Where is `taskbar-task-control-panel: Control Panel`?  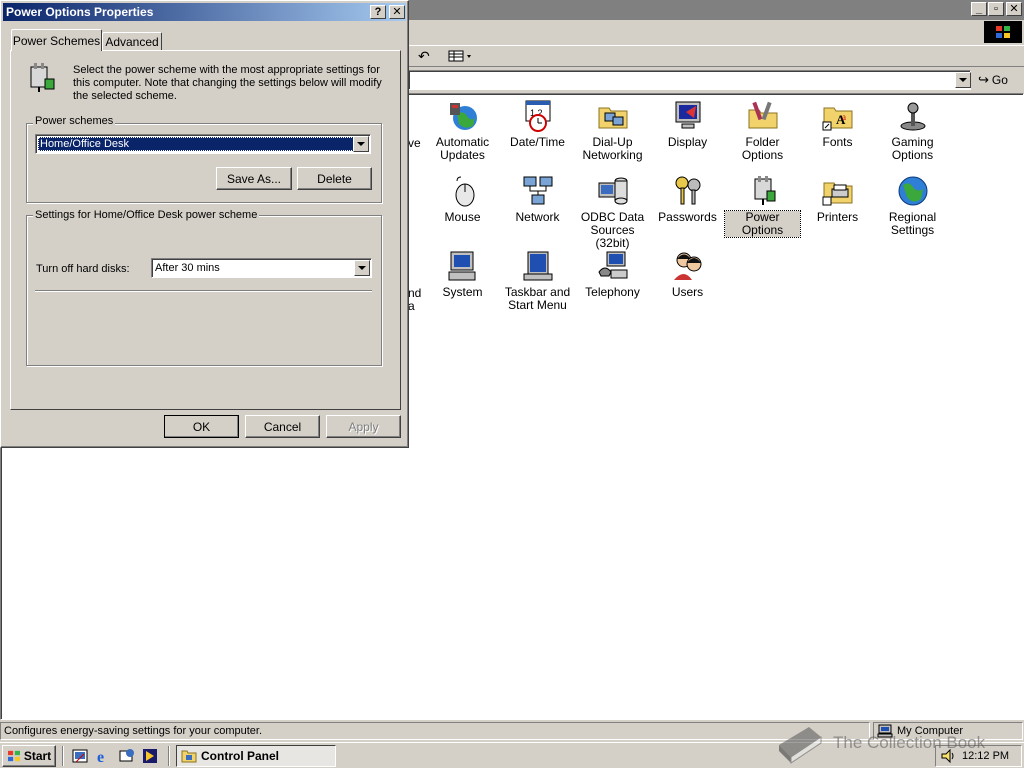 taskbar-task-control-panel: Control Panel is located at coordinates (256, 756).